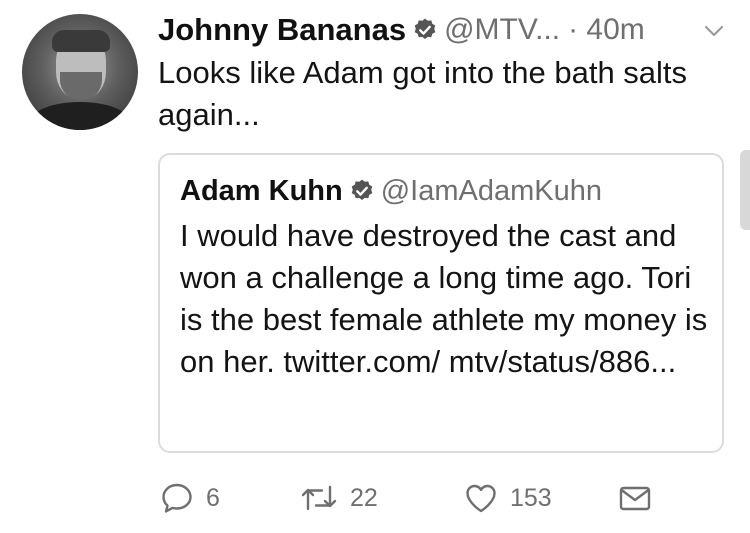 The height and width of the screenshot is (533, 750). What do you see at coordinates (177, 498) in the screenshot?
I see `reply-icon` at bounding box center [177, 498].